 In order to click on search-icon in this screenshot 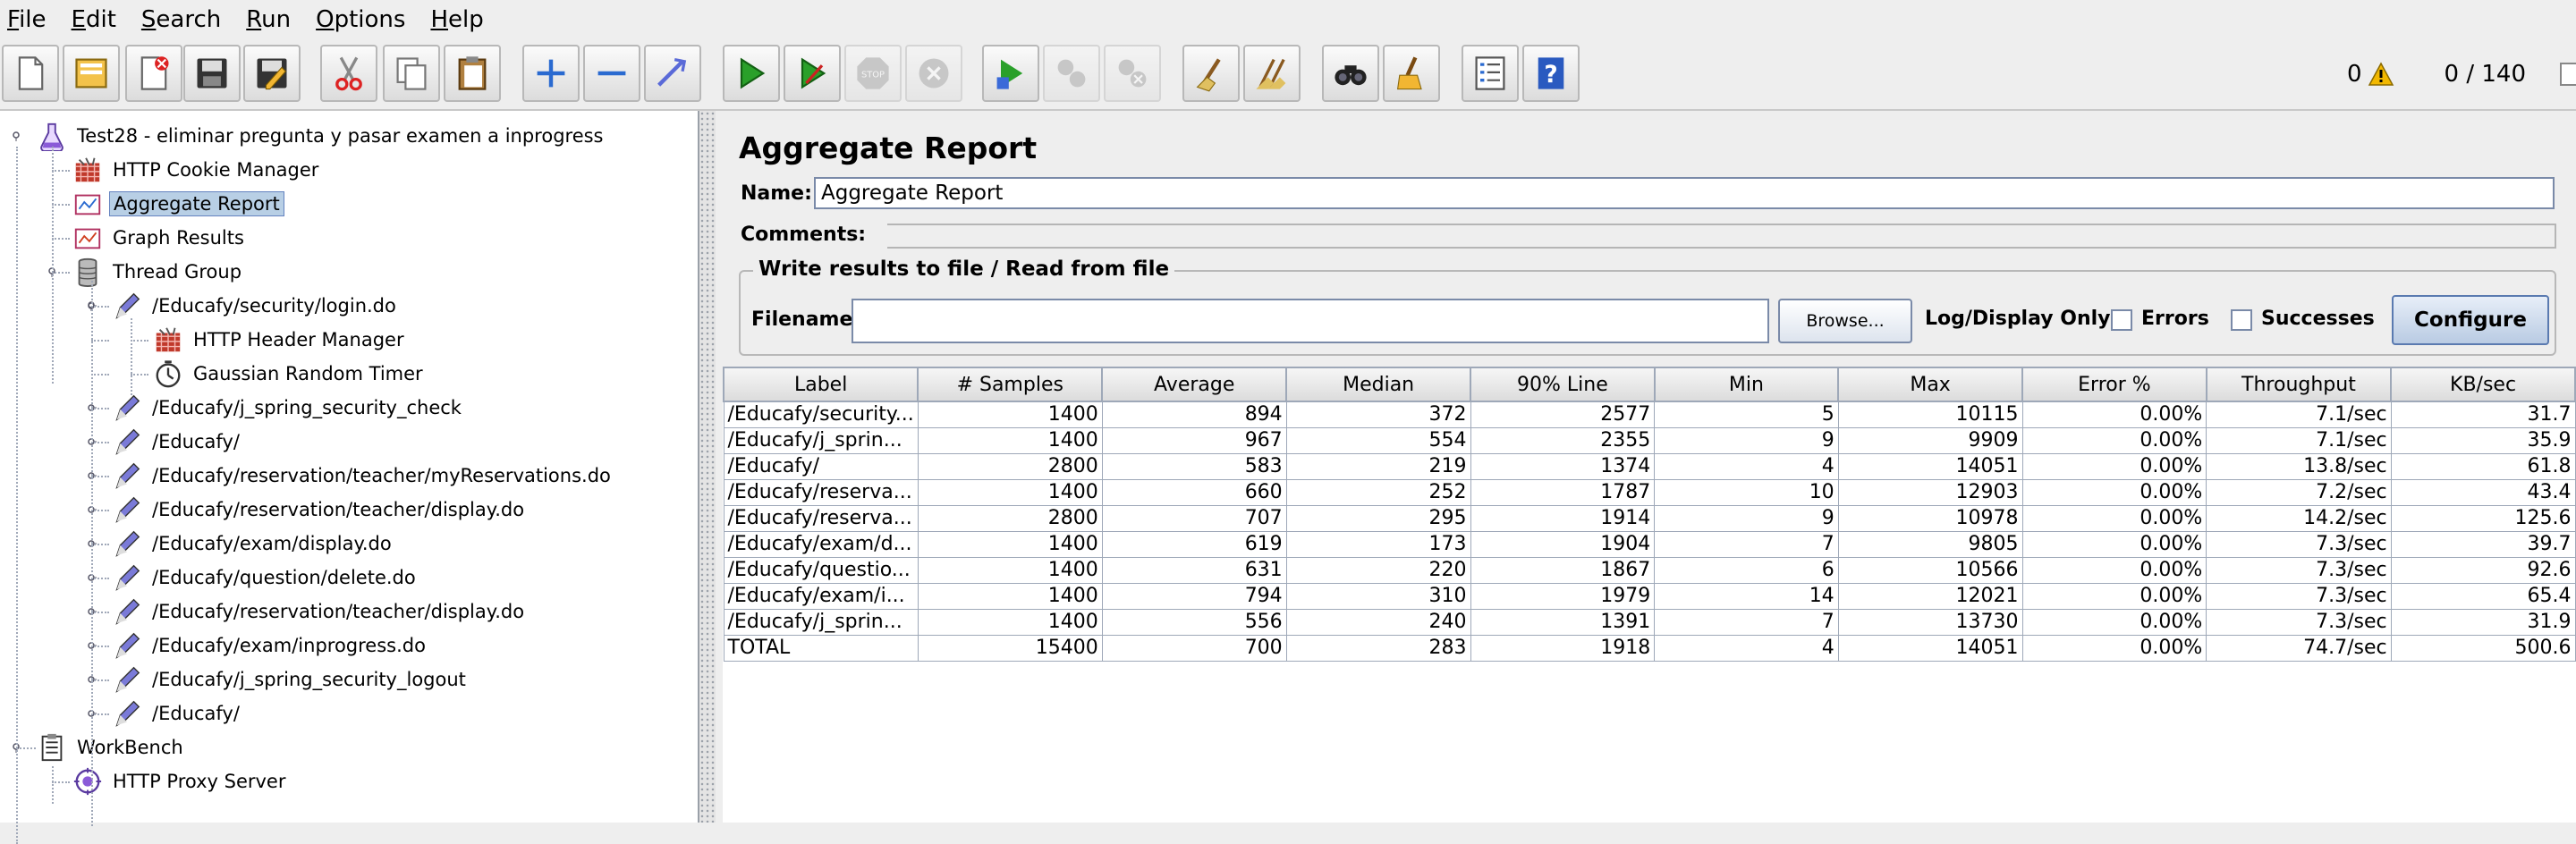, I will do `click(1351, 75)`.